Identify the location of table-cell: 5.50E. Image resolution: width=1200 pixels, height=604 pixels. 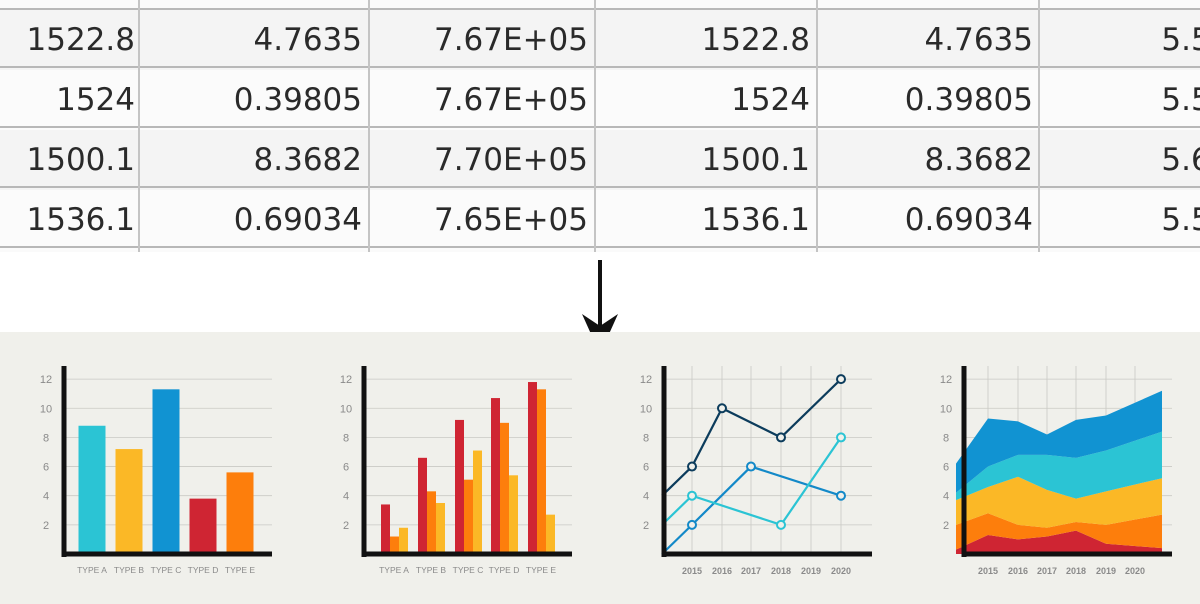
(1120, 220).